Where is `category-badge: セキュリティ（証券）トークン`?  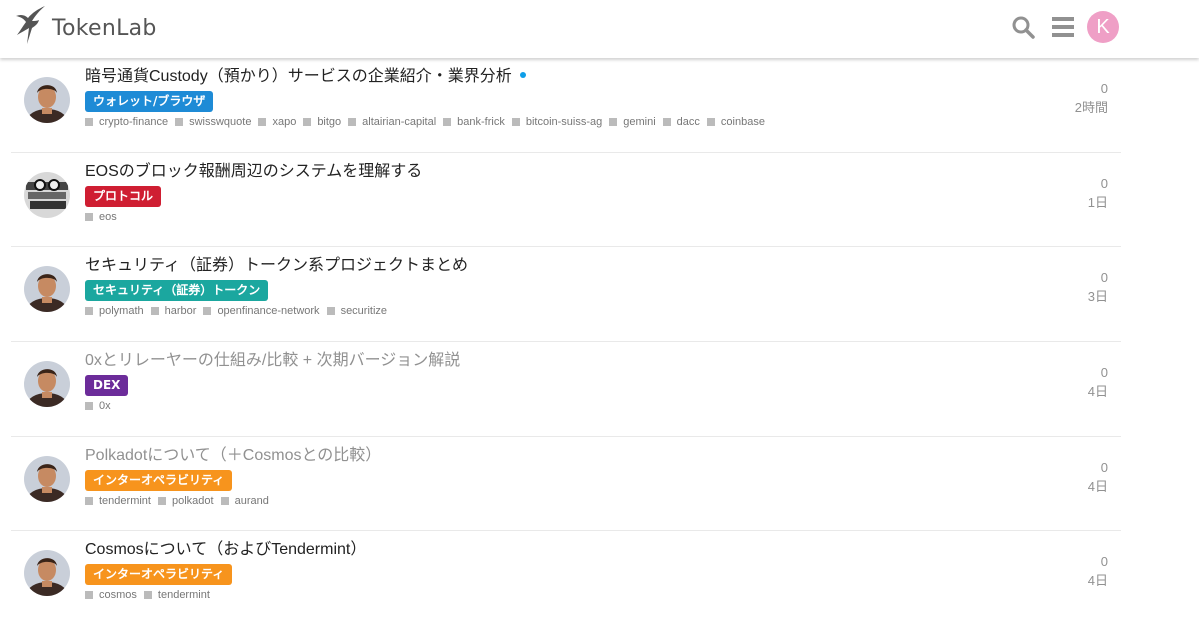
category-badge: セキュリティ（証券）トークン is located at coordinates (177, 291).